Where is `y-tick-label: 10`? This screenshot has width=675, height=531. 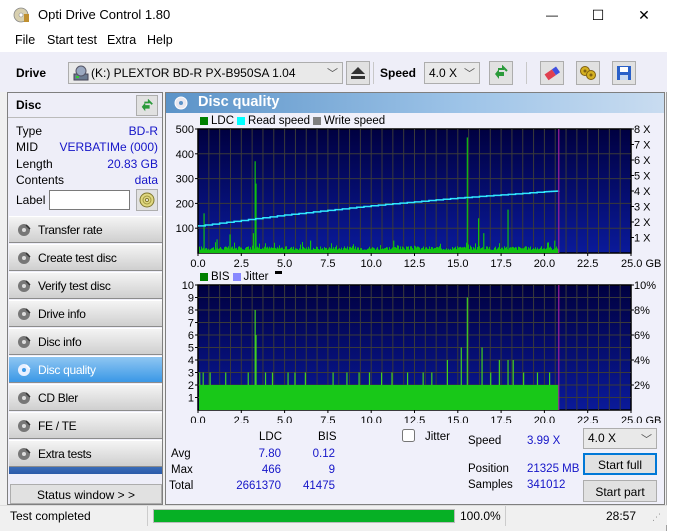
y-tick-label: 10 is located at coordinates (188, 286).